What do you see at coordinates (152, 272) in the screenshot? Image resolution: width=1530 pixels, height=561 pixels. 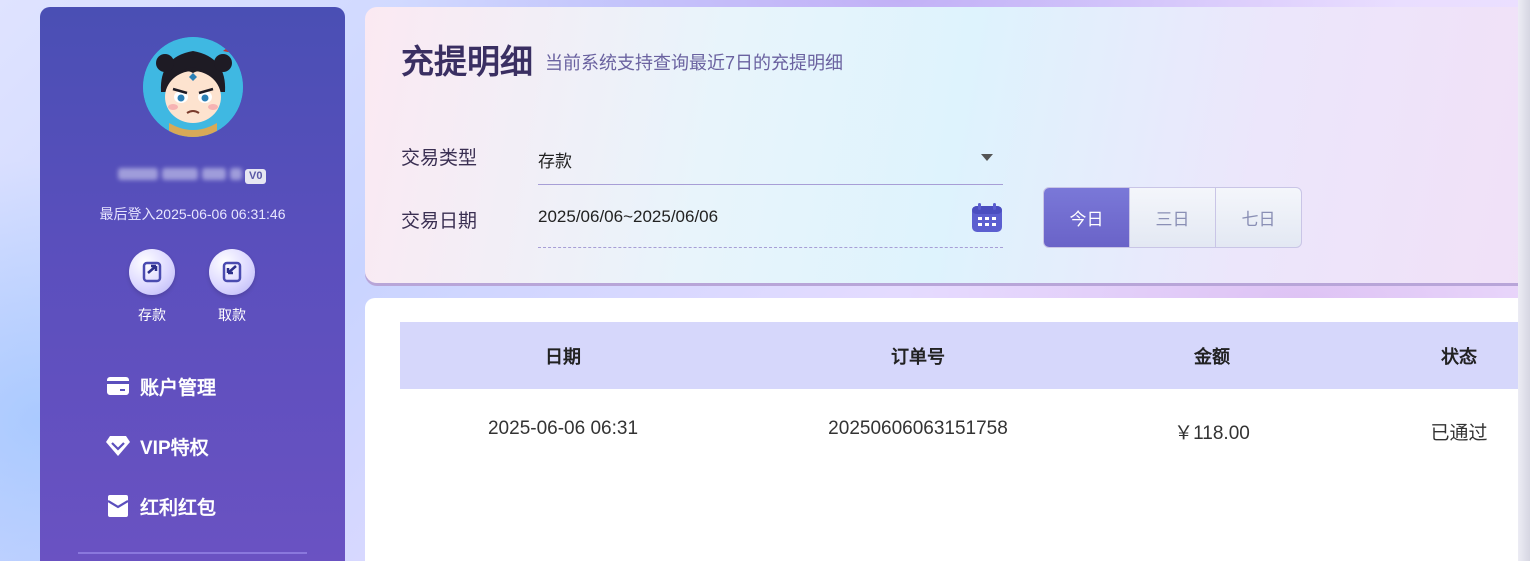 I see `deposit-icon` at bounding box center [152, 272].